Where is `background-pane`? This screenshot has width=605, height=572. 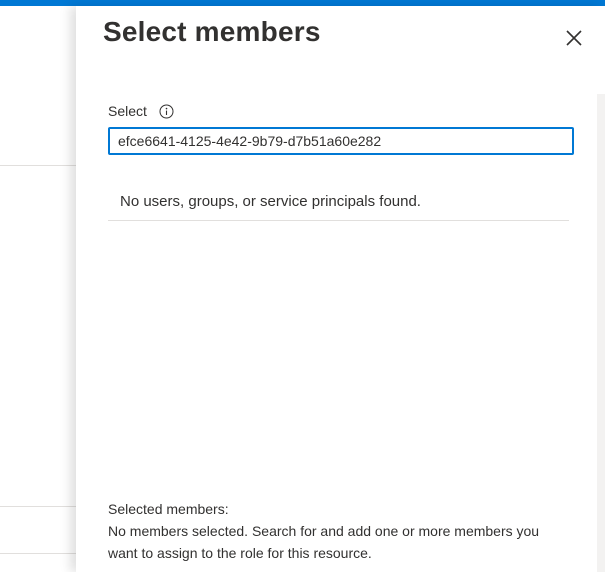
background-pane is located at coordinates (38, 289).